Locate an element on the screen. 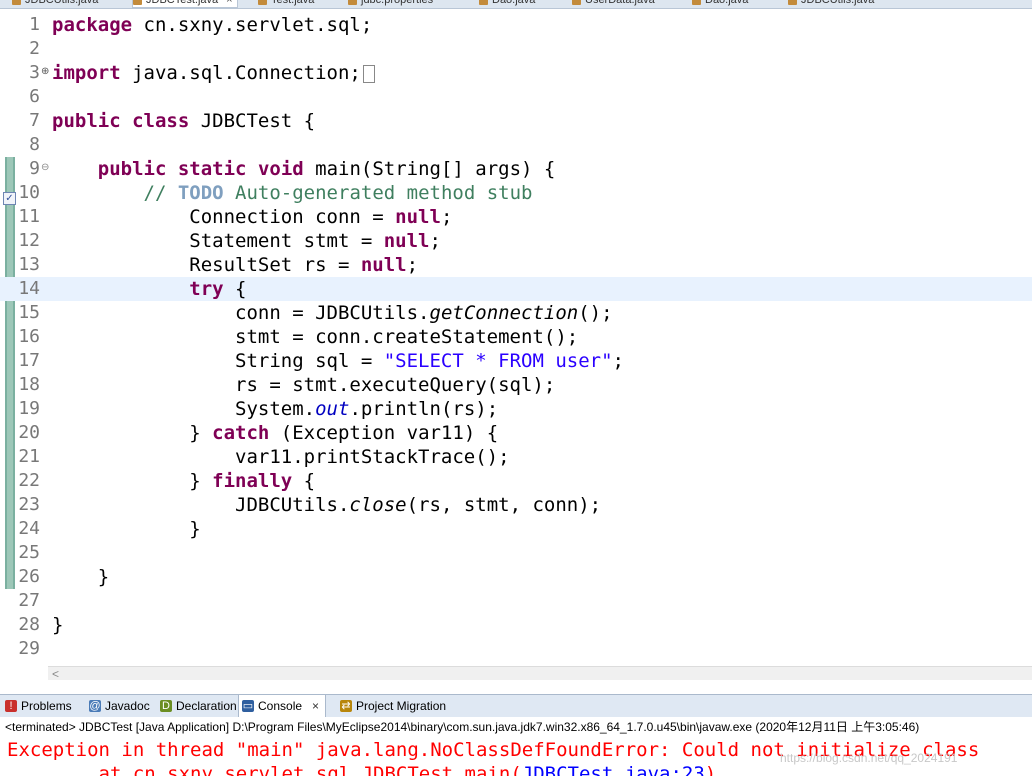 The image size is (1032, 776). line-number: 24 is located at coordinates (29, 528).